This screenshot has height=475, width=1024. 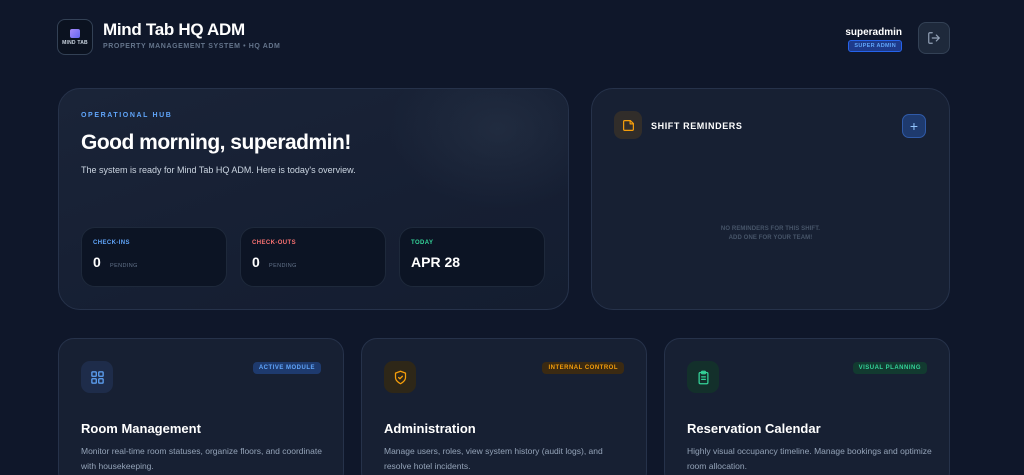 What do you see at coordinates (914, 126) in the screenshot?
I see `add-reminder-button: +` at bounding box center [914, 126].